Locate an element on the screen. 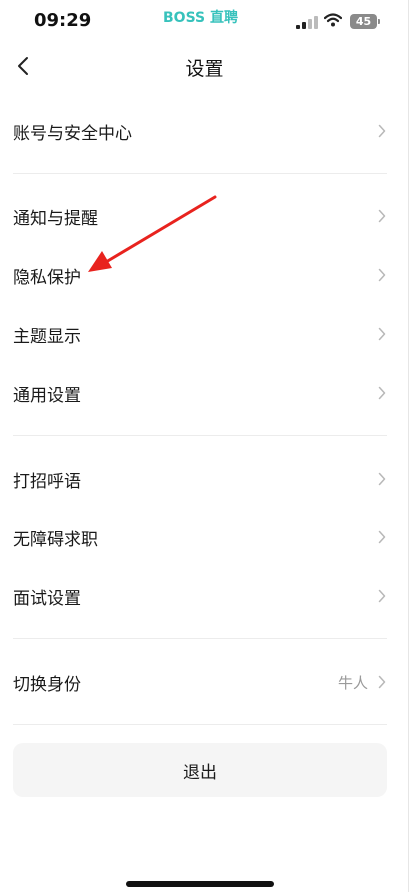 The width and height of the screenshot is (409, 892). status-time: 09:29 is located at coordinates (63, 20).